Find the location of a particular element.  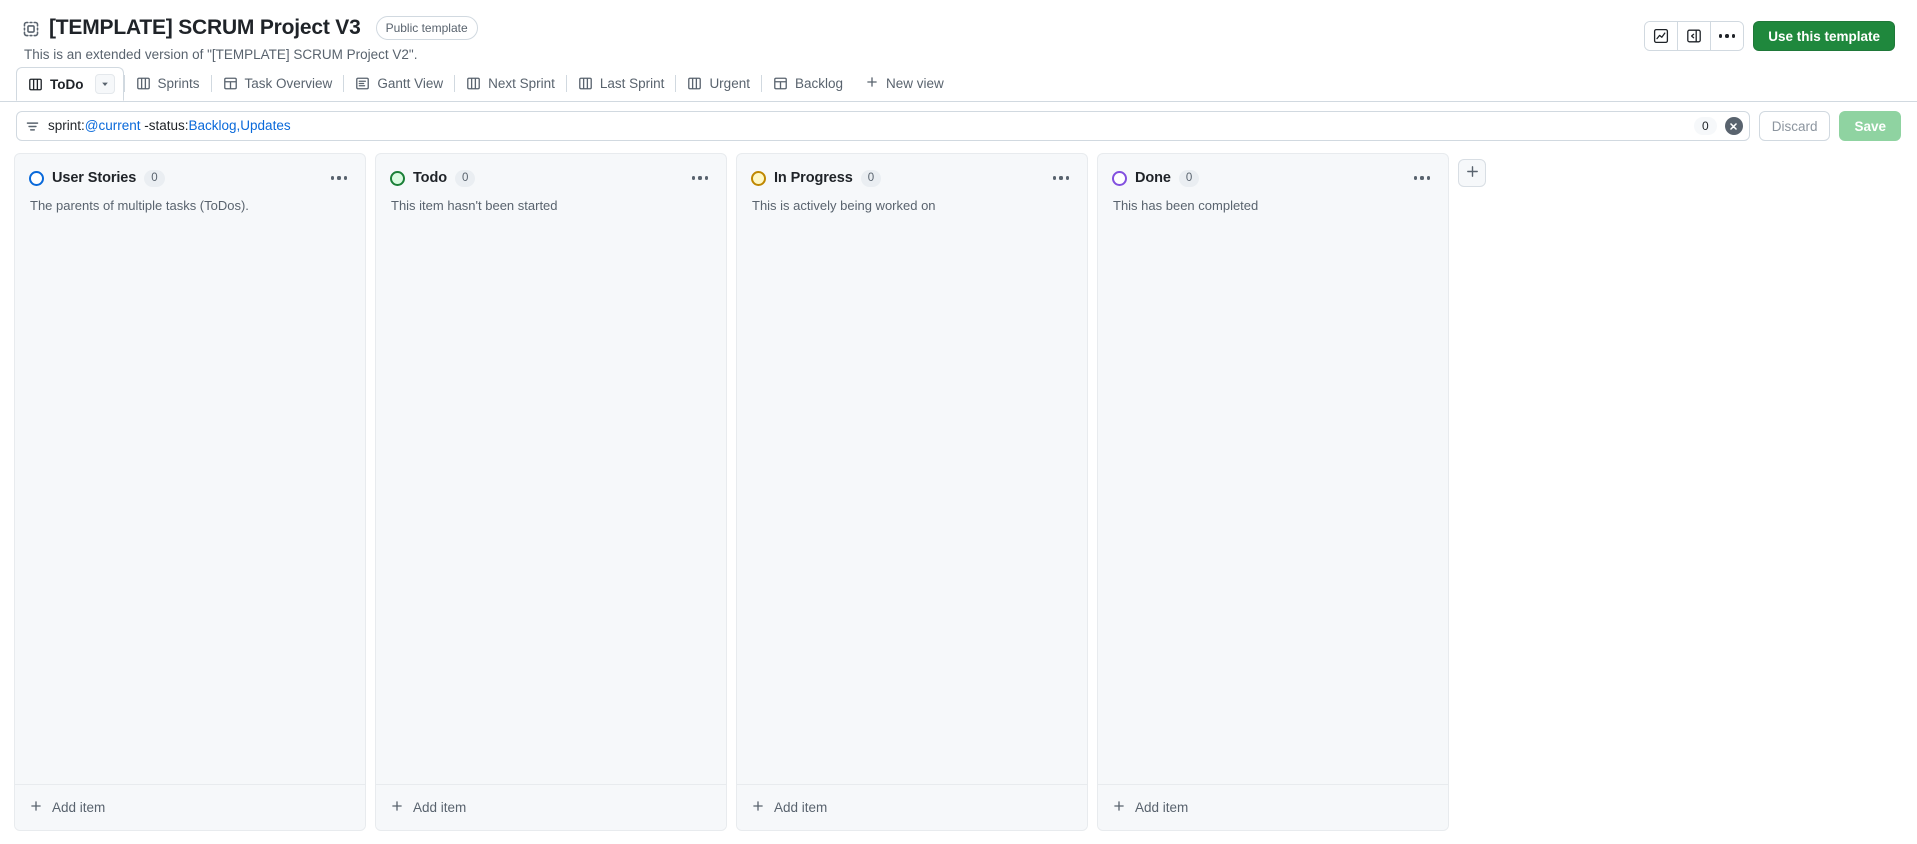

filter-query-key-2: -status: is located at coordinates (164, 125).